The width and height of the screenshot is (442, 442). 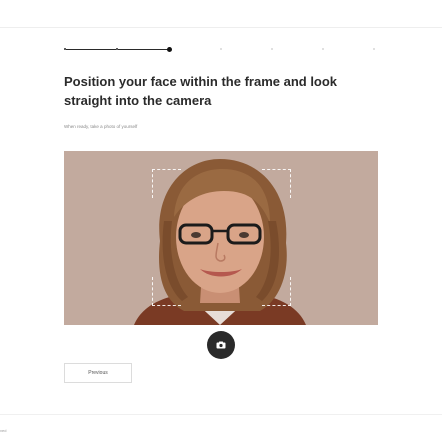 I want to click on capture-photo-button, so click(x=221, y=345).